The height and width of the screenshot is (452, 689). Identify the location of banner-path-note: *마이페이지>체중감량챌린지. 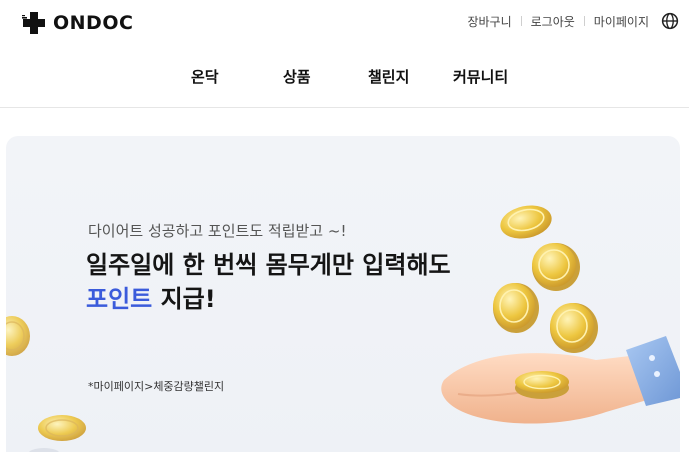
(156, 386).